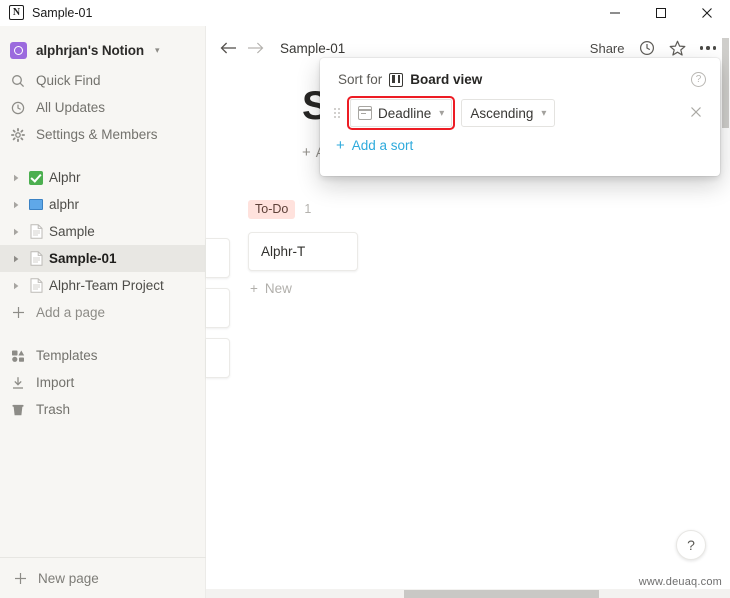  I want to click on sidebar-footer: New page, so click(103, 577).